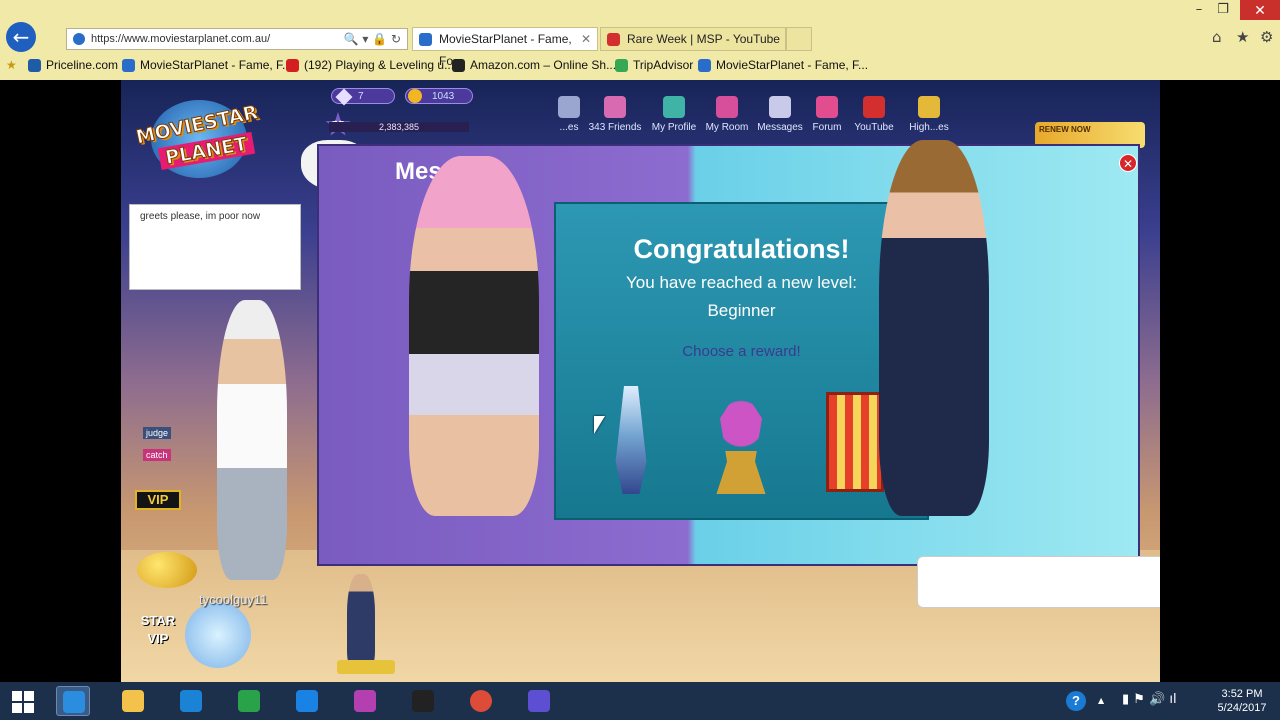 This screenshot has height=720, width=1280. I want to click on congrats-title: Congratulations!, so click(741, 249).